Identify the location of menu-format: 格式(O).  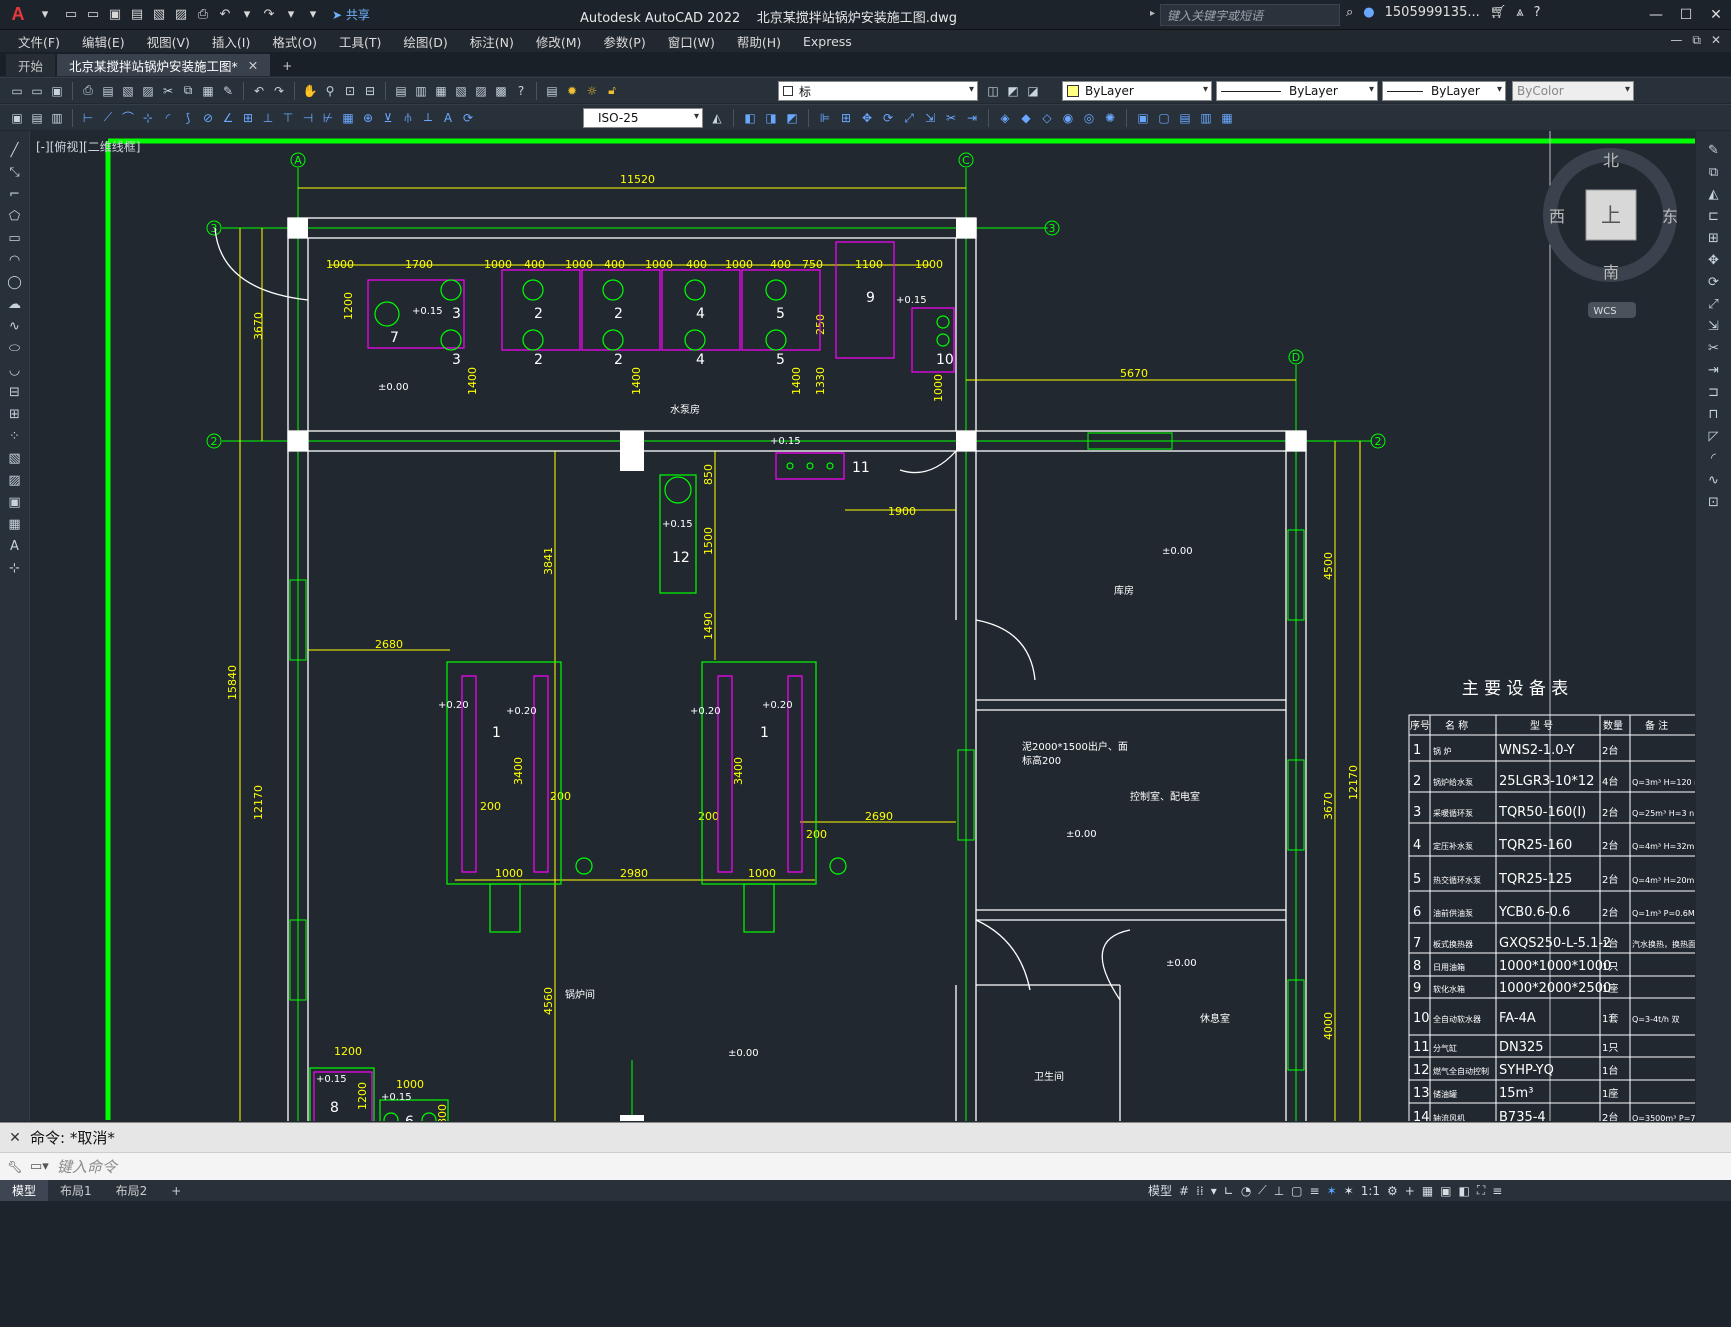
(294, 41).